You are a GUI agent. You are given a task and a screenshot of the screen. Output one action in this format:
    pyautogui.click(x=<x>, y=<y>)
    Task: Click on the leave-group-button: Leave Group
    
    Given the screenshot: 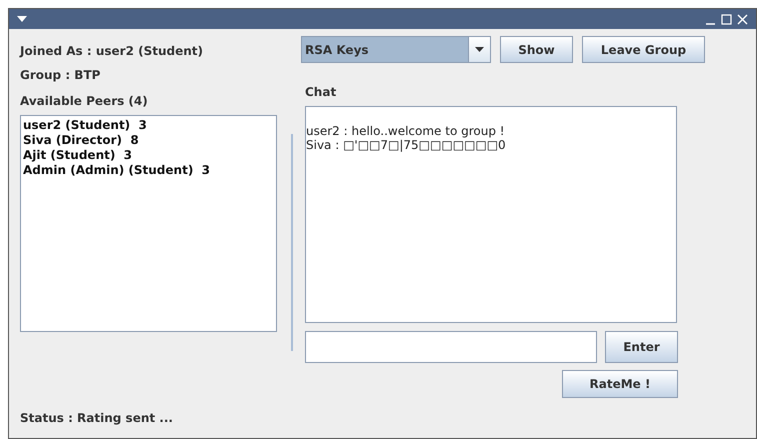 What is the action you would take?
    pyautogui.click(x=643, y=49)
    